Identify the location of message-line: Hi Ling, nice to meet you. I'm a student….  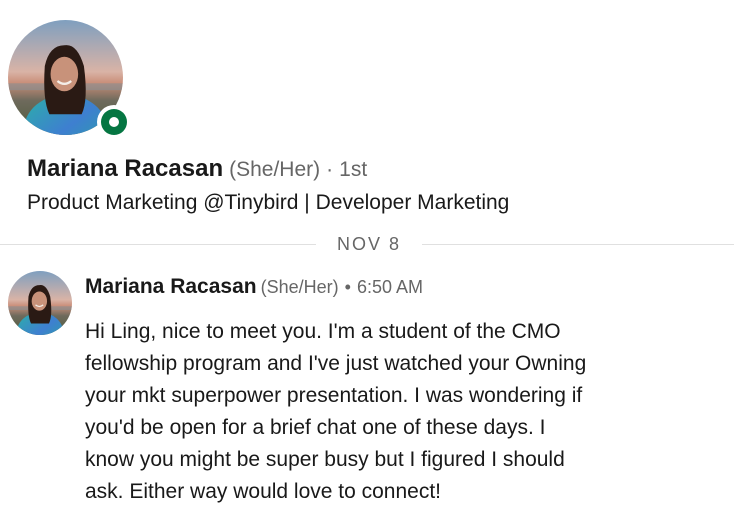
(323, 331).